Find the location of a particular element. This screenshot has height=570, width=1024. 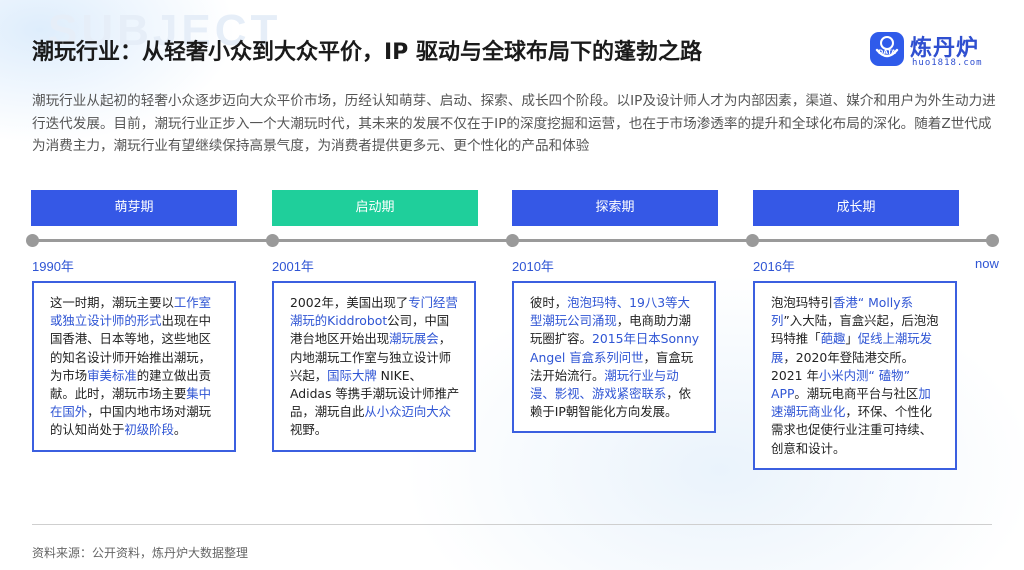

card-highlight-text: 国际大牌 is located at coordinates (352, 375).